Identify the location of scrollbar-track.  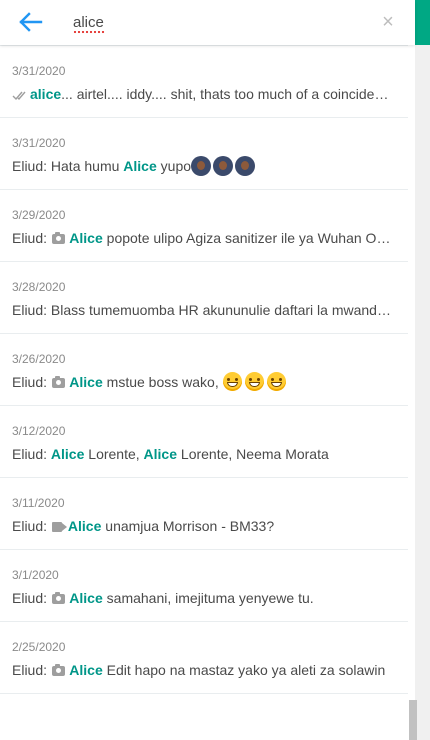
(422, 392).